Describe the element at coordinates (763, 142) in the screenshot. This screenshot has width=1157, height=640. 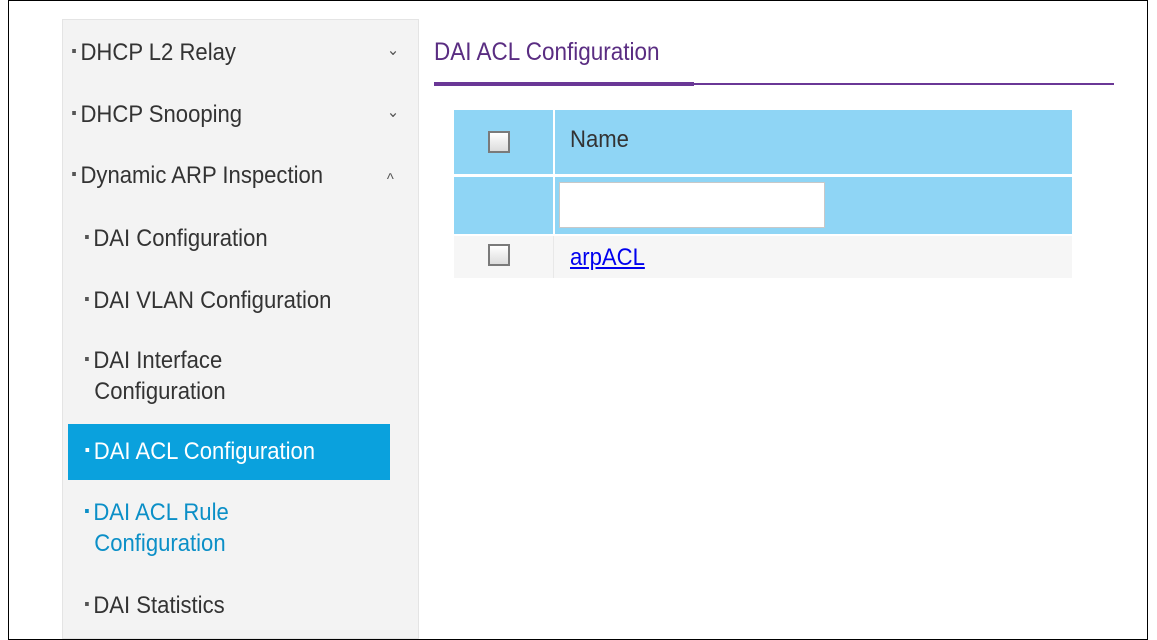
I see `table-header-row: Name` at that location.